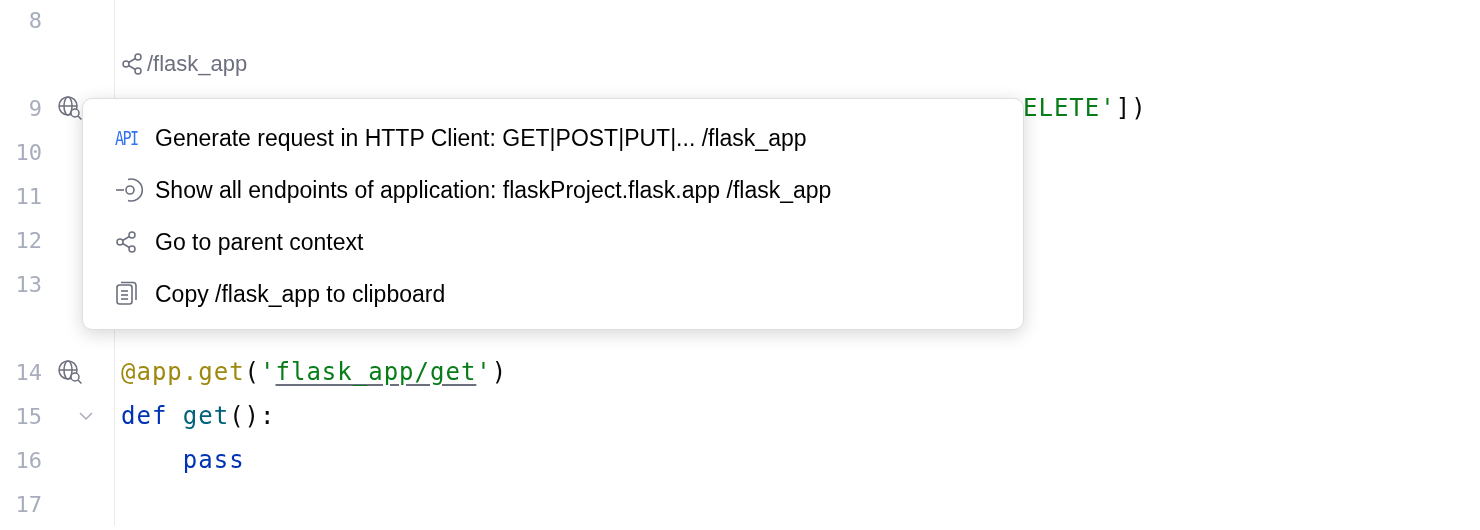 The image size is (1480, 530). What do you see at coordinates (1131, 108) in the screenshot?
I see `code-token: ])` at bounding box center [1131, 108].